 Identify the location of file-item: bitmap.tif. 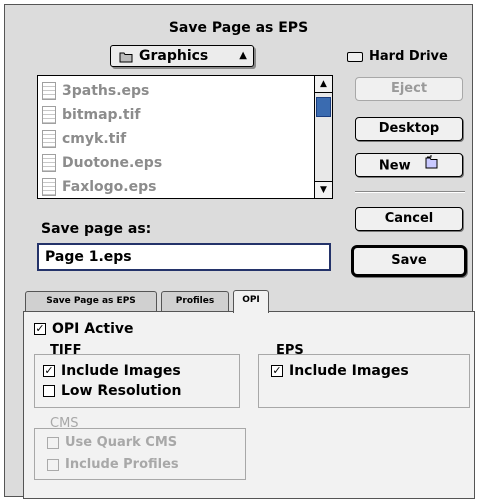
(102, 116).